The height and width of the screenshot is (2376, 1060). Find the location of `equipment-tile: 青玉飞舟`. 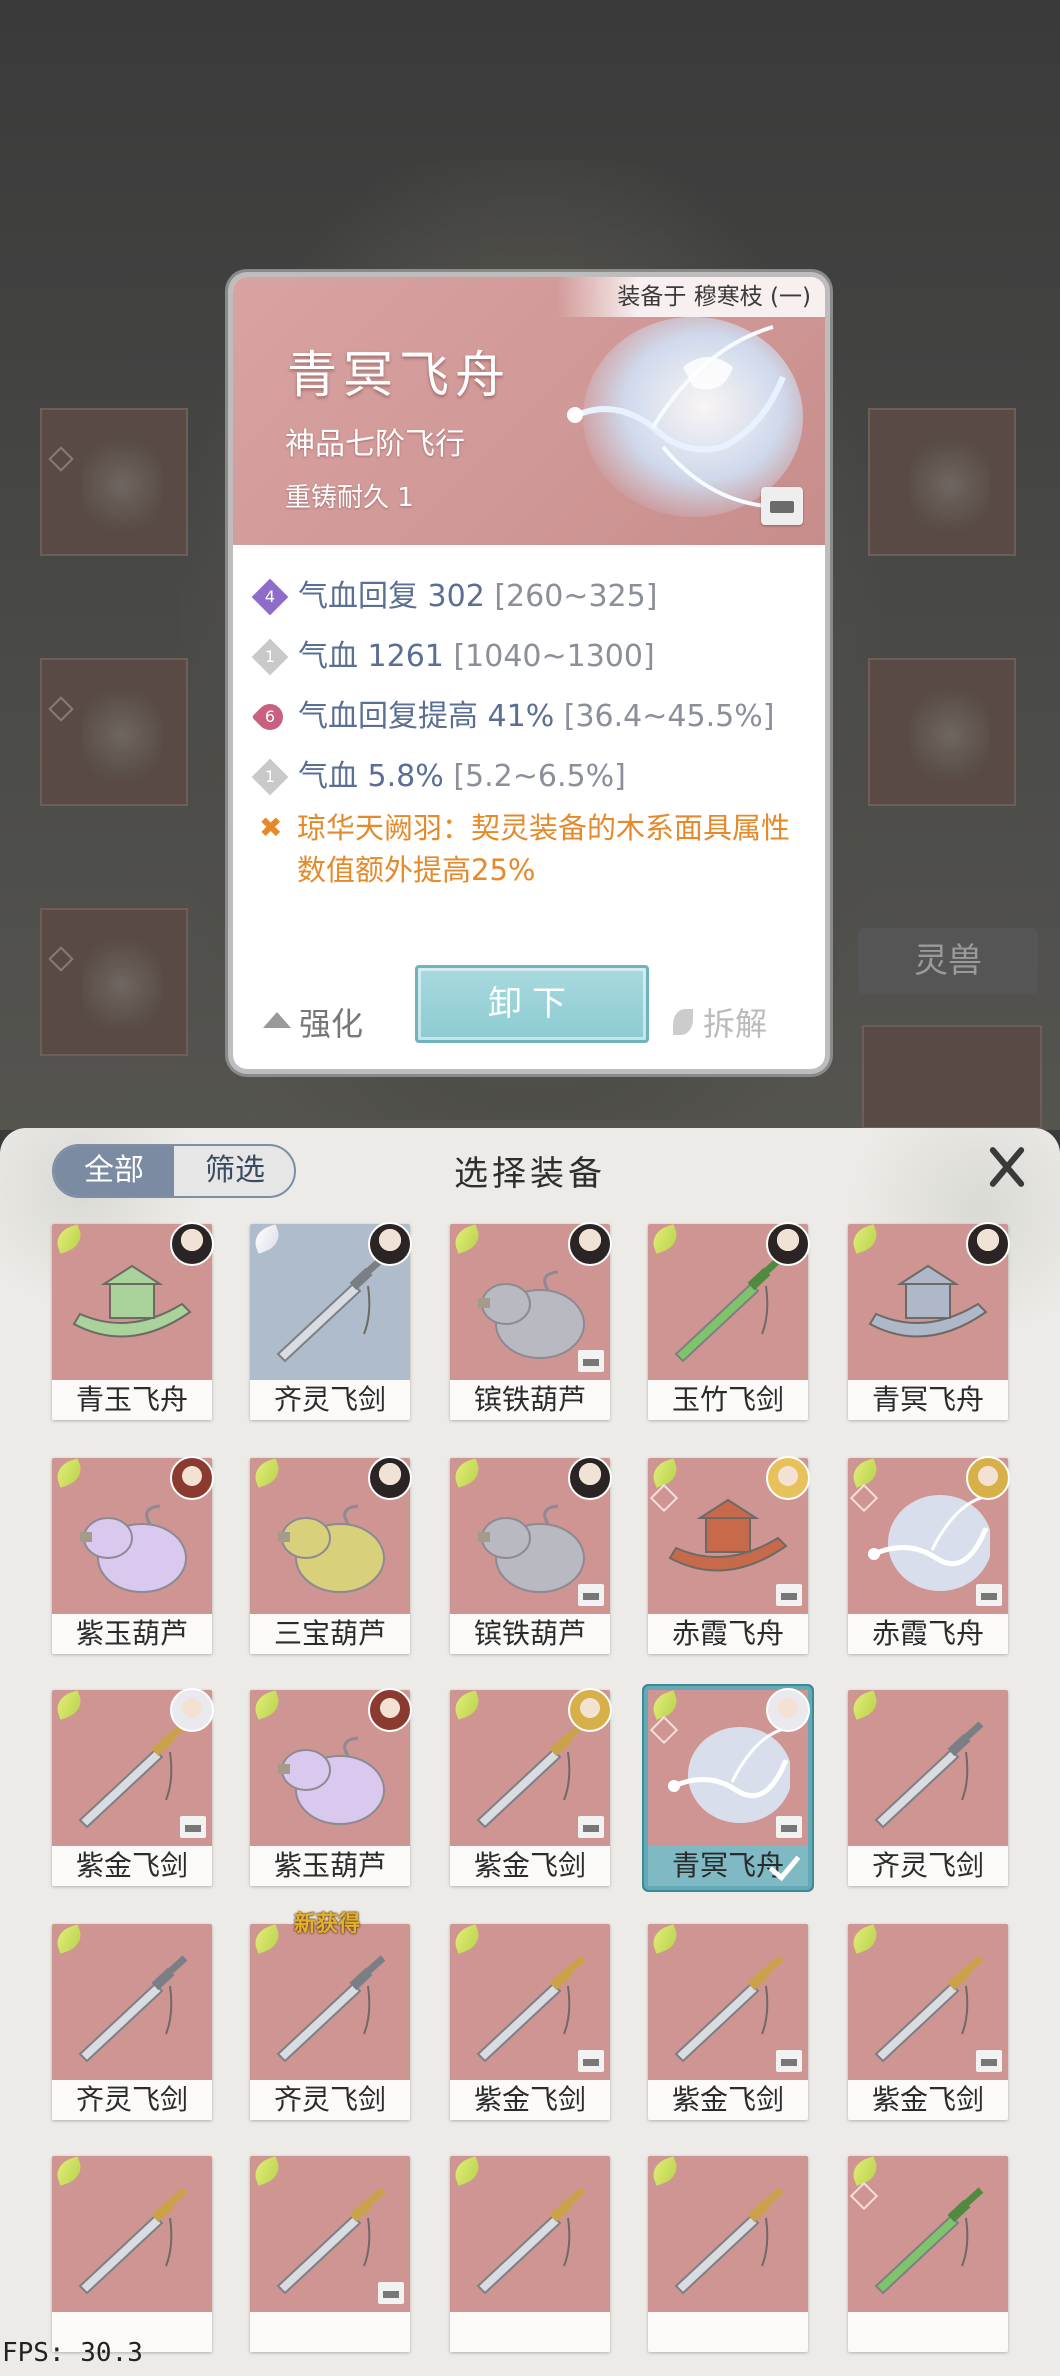

equipment-tile: 青玉飞舟 is located at coordinates (133, 1321).